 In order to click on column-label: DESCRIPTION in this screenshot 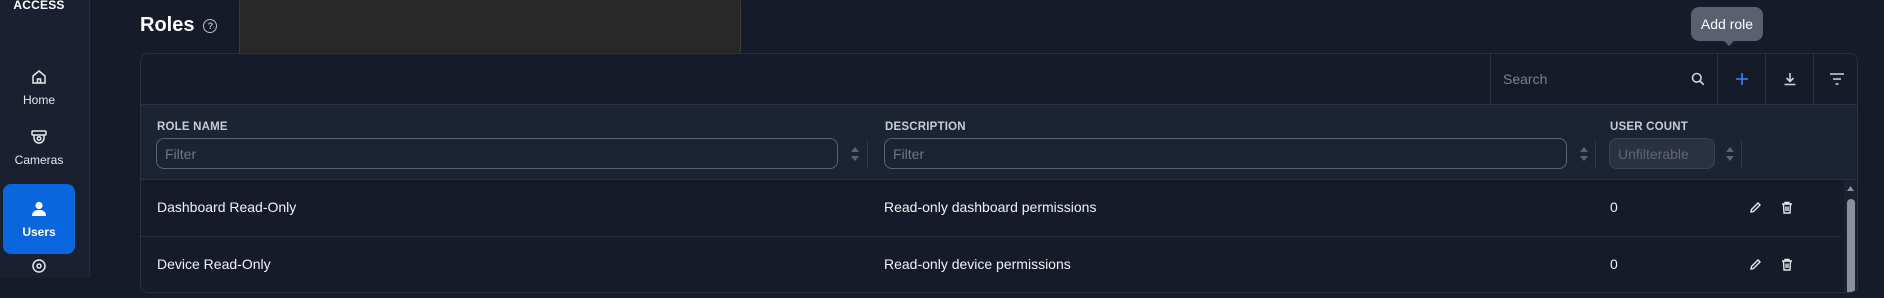, I will do `click(925, 127)`.